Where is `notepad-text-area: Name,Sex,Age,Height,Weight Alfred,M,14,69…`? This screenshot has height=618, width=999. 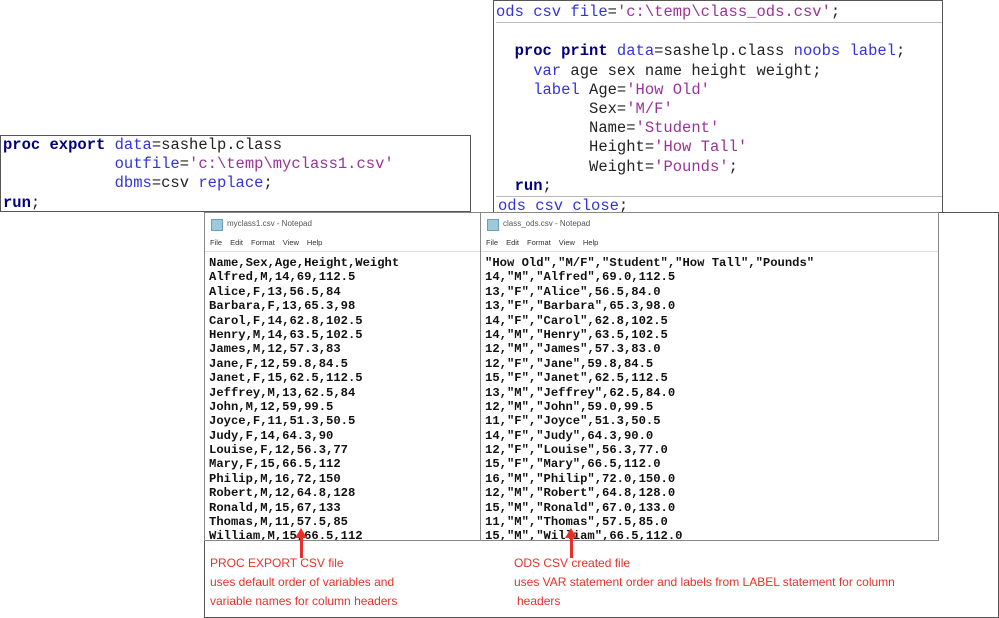
notepad-text-area: Name,Sex,Age,Height,Weight Alfred,M,14,69… is located at coordinates (342, 396).